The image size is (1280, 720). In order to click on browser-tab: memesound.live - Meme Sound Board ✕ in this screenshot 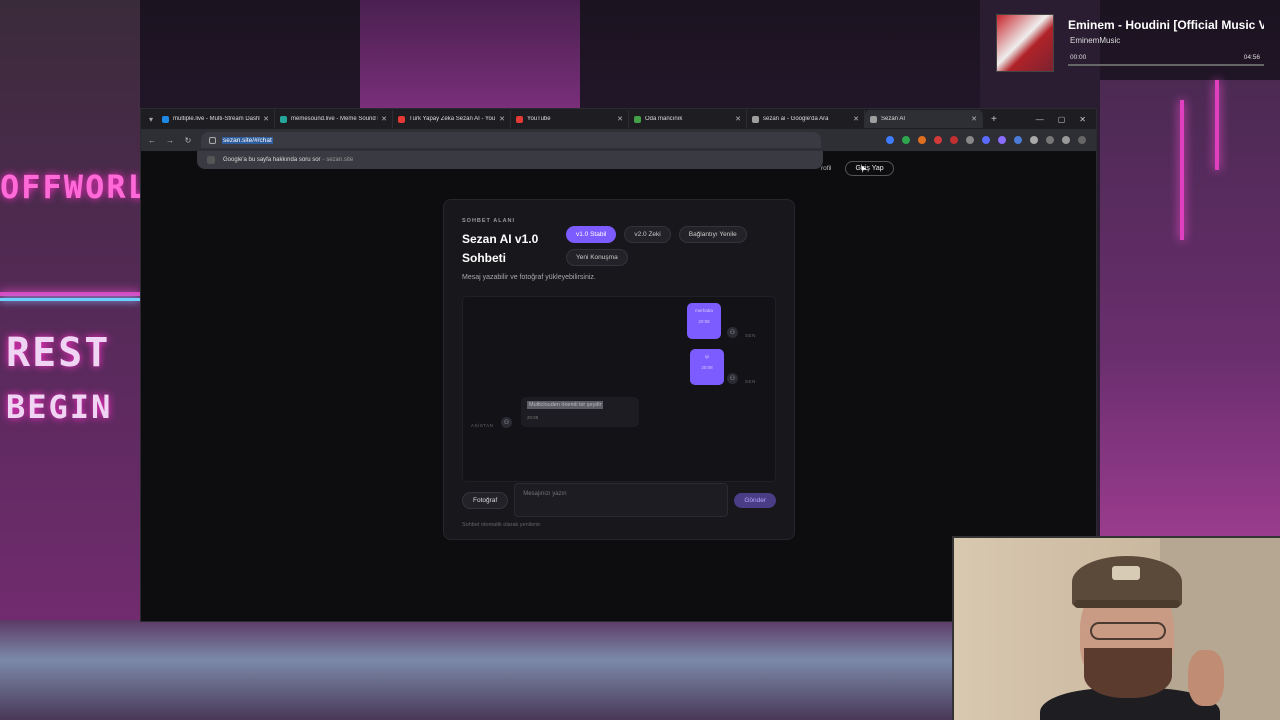, I will do `click(334, 119)`.